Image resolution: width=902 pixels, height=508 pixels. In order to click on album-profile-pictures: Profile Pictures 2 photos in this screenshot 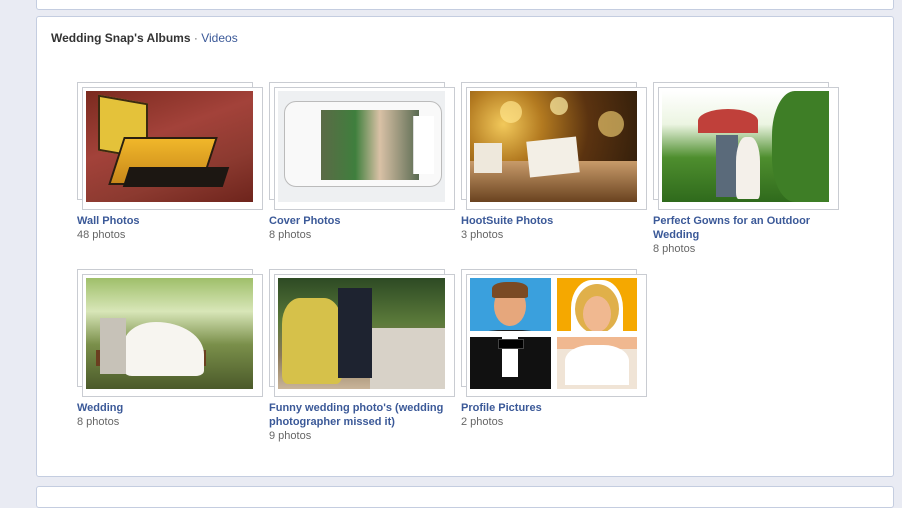, I will do `click(554, 349)`.